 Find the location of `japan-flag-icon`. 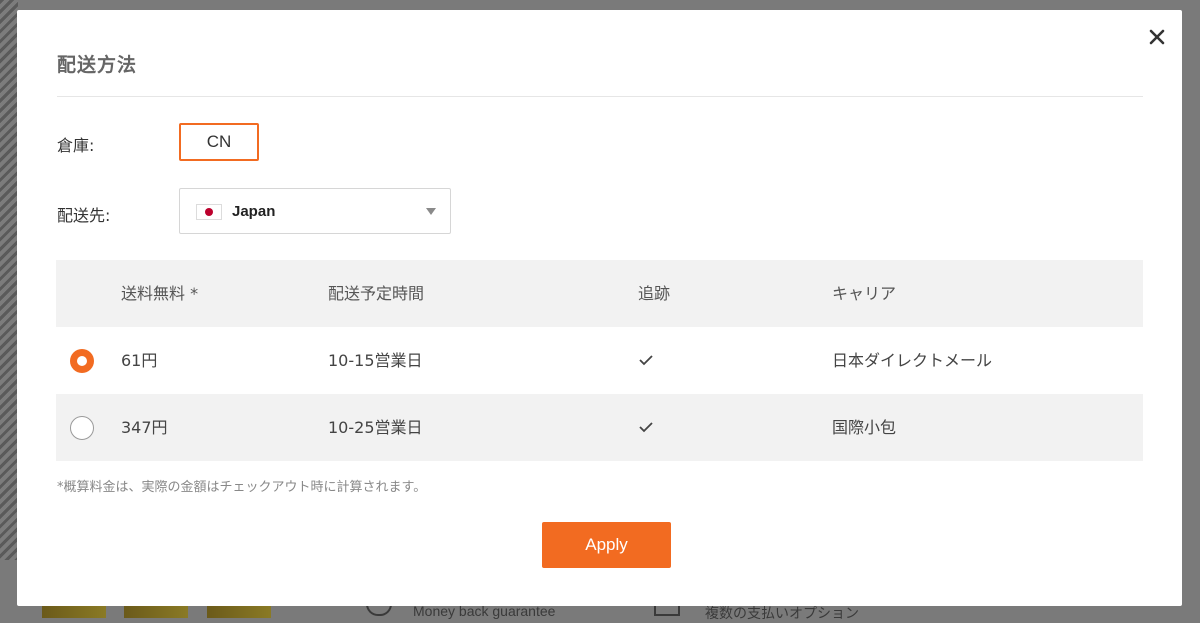

japan-flag-icon is located at coordinates (209, 212).